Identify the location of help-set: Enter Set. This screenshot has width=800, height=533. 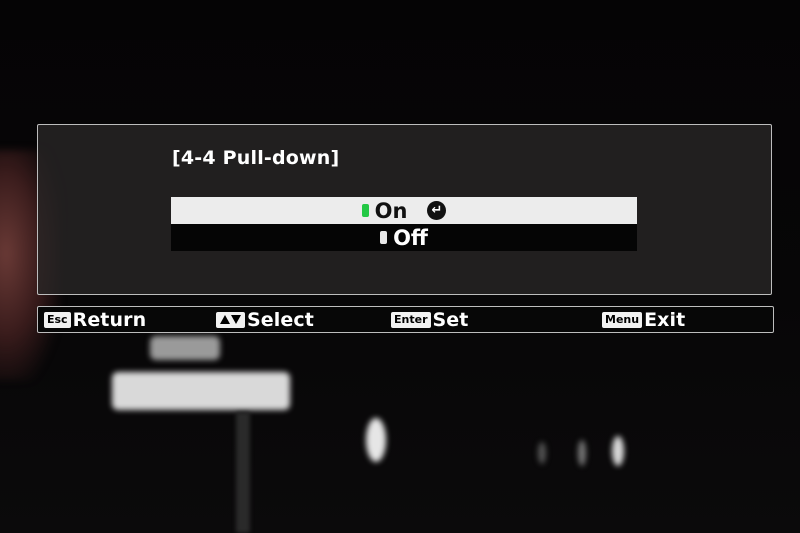
(430, 319).